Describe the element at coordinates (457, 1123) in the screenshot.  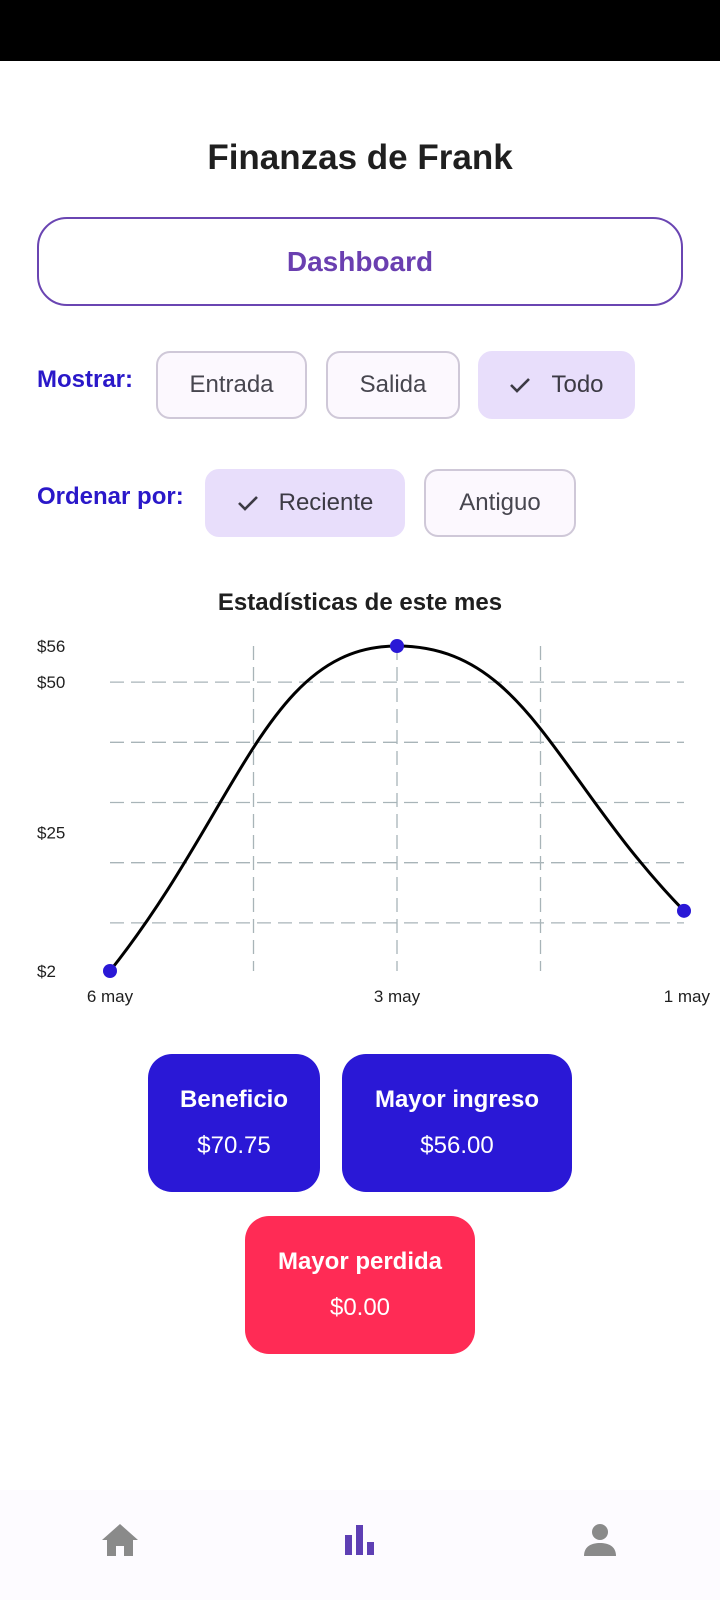
I see `top-income-card: Mayor ingreso $56.00` at that location.